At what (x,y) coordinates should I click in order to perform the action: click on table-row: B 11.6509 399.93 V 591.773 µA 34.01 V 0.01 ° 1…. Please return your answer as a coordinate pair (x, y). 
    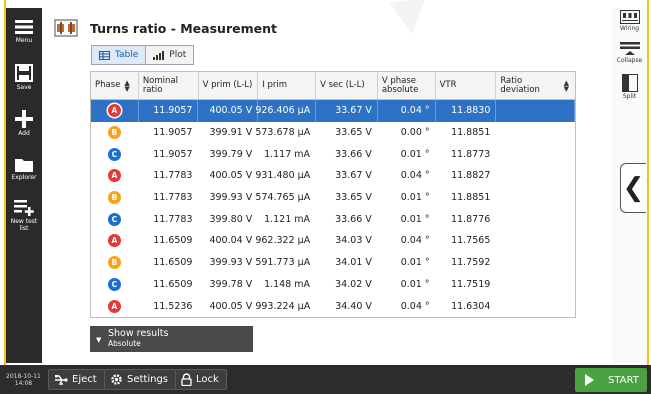
    Looking at the image, I should click on (333, 262).